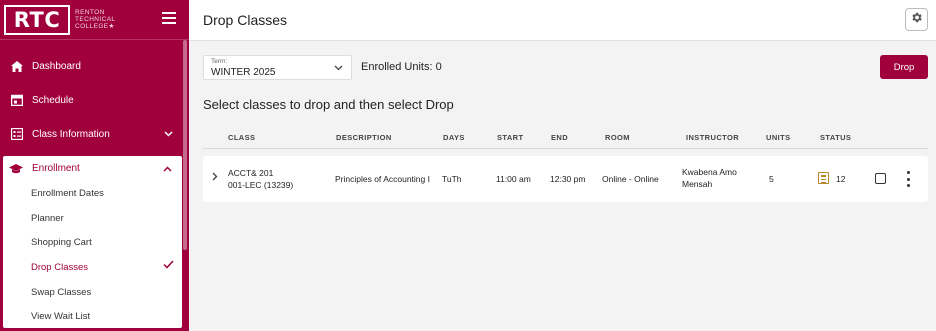 This screenshot has width=936, height=331. What do you see at coordinates (185, 145) in the screenshot?
I see `sidebar-scrollbar` at bounding box center [185, 145].